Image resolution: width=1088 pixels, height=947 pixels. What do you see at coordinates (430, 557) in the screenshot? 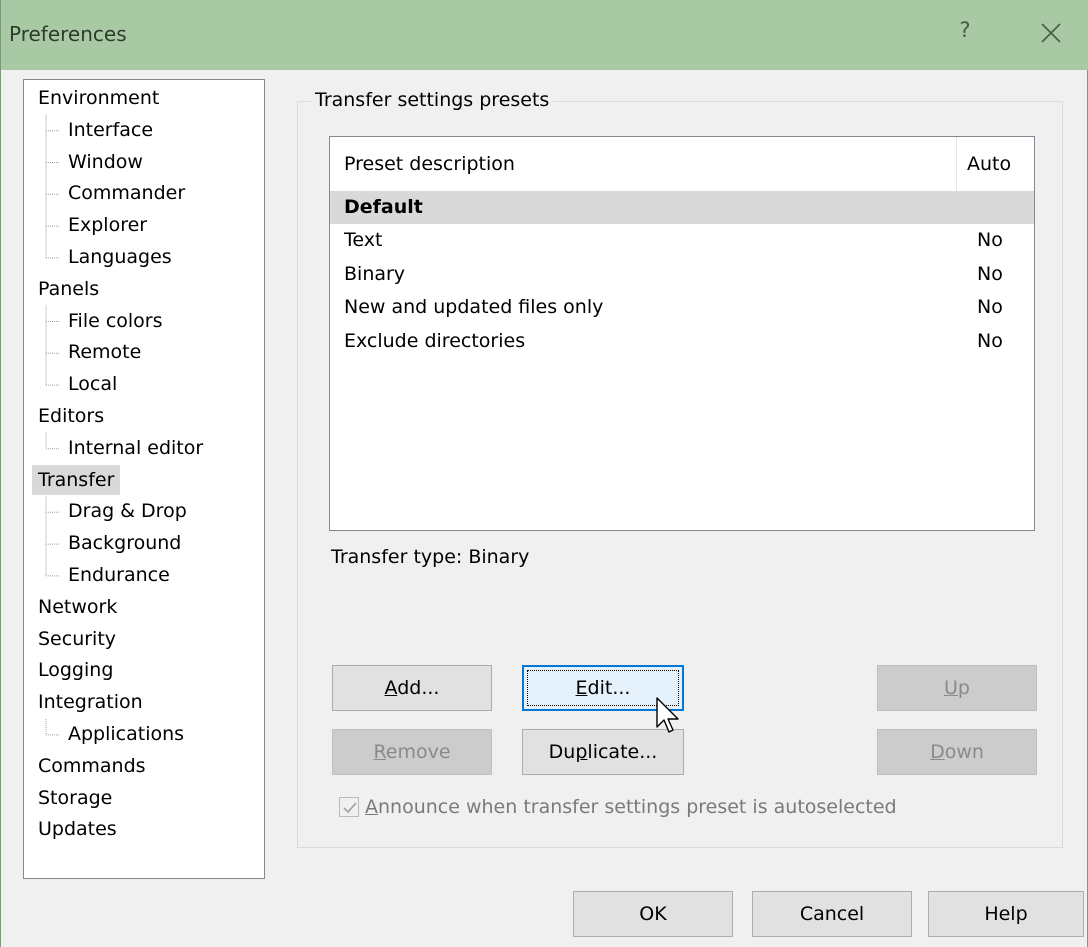
I see `transfer-type-label: Transfer type: Binary` at bounding box center [430, 557].